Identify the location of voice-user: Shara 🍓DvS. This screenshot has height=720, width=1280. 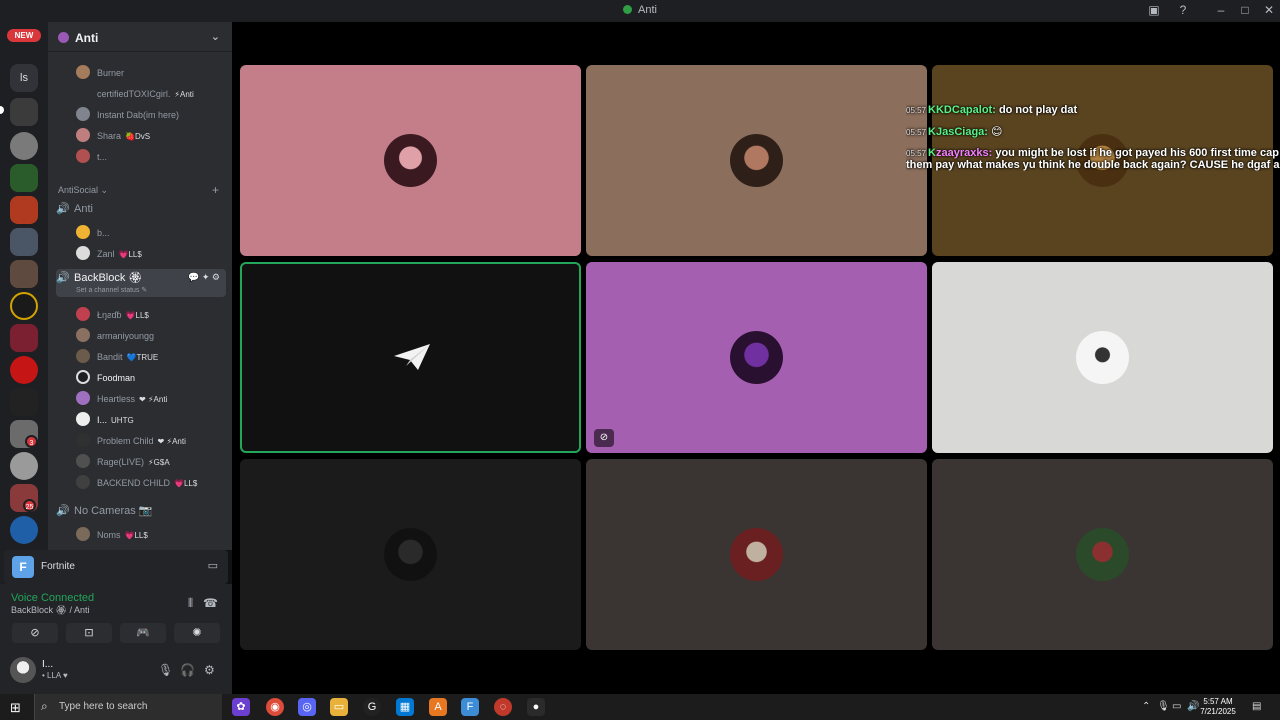
(113, 137).